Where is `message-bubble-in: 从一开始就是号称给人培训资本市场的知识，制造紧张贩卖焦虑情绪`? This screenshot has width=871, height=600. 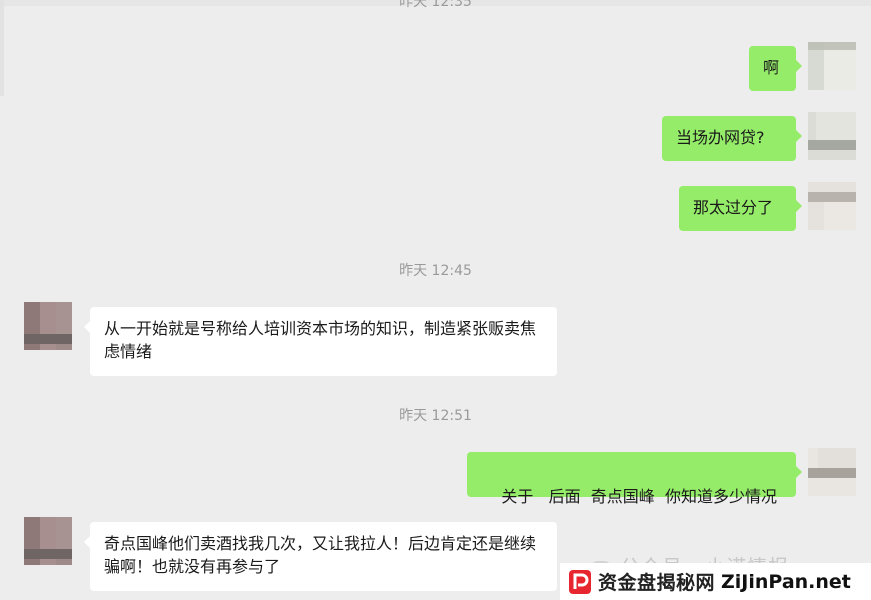
message-bubble-in: 从一开始就是号称给人培训资本市场的知识，制造紧张贩卖焦虑情绪 is located at coordinates (320, 341).